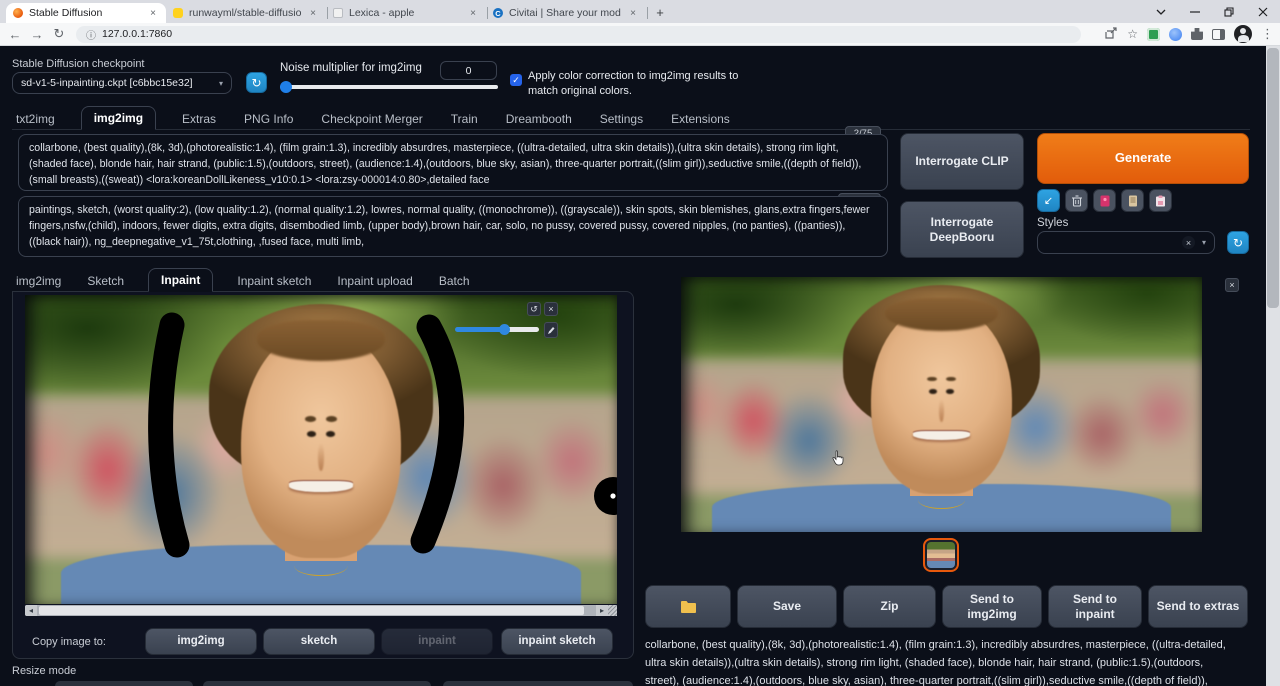 The image size is (1280, 686). Describe the element at coordinates (464, 119) in the screenshot. I see `tab-train: Train` at that location.